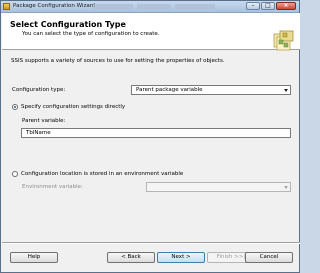 This screenshot has width=320, height=273. I want to click on configuration-type-label: Configuration type:, so click(39, 90).